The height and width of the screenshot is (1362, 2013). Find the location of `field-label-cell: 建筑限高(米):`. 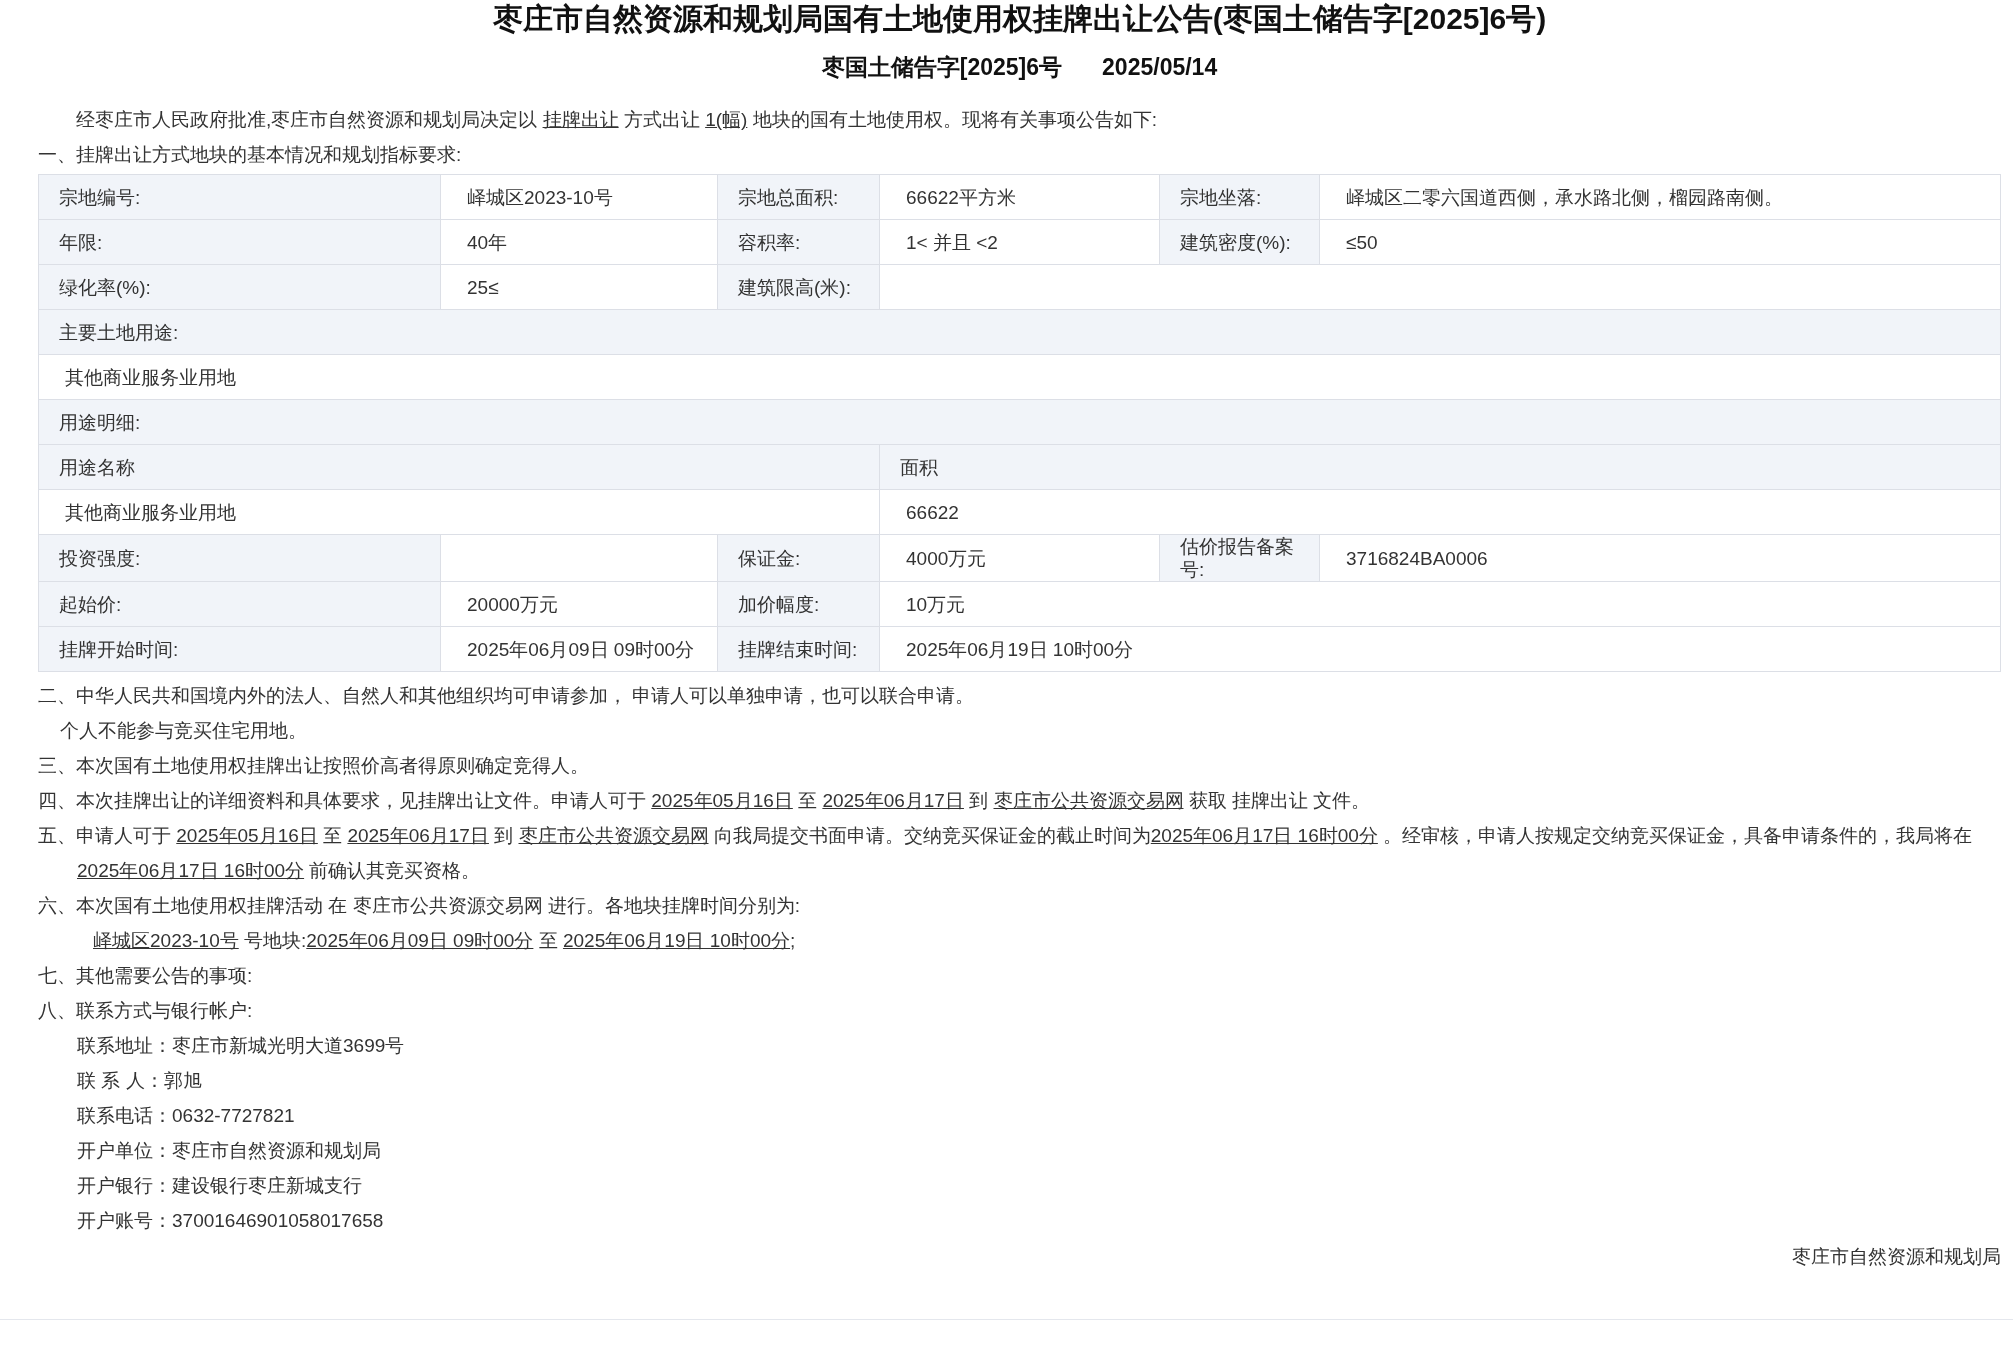

field-label-cell: 建筑限高(米): is located at coordinates (798, 287).